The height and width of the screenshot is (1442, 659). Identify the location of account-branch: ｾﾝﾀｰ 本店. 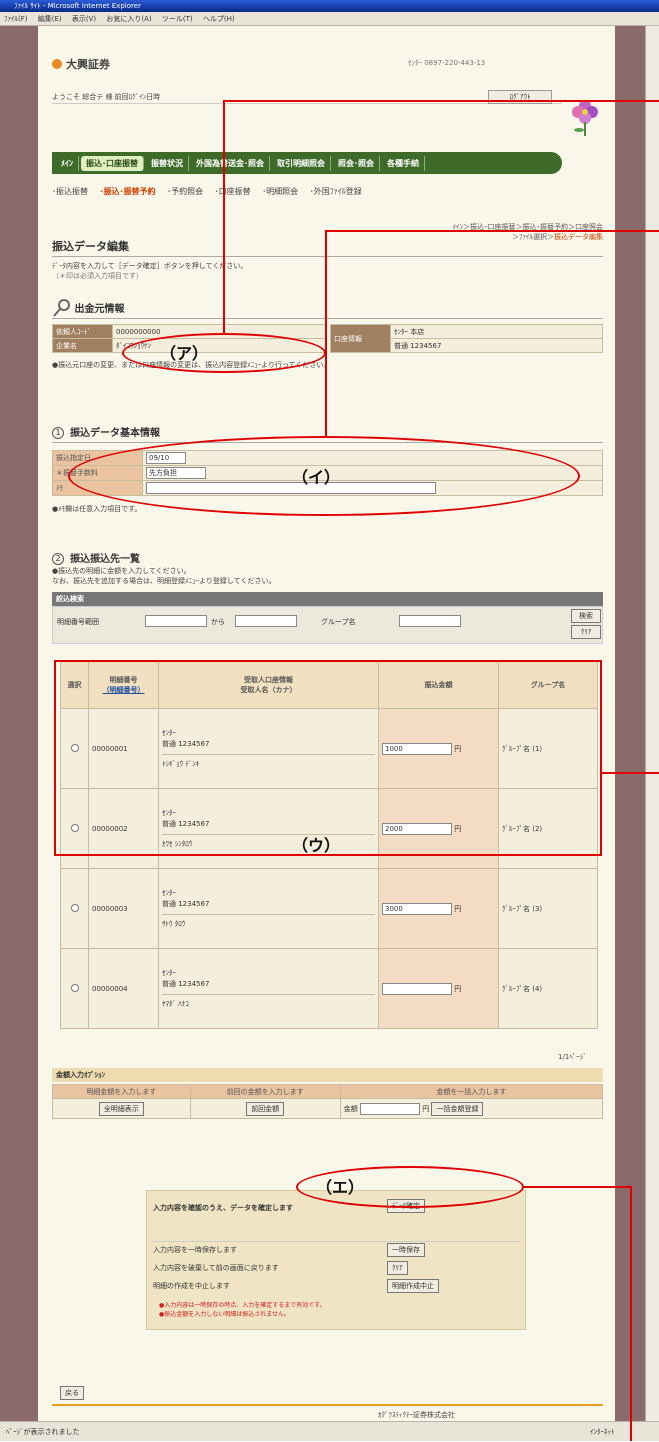
(496, 331).